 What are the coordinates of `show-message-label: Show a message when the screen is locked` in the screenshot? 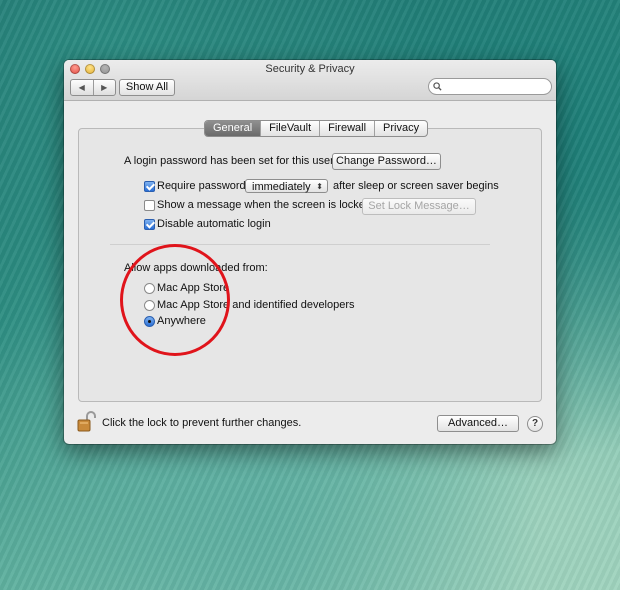 It's located at (264, 205).